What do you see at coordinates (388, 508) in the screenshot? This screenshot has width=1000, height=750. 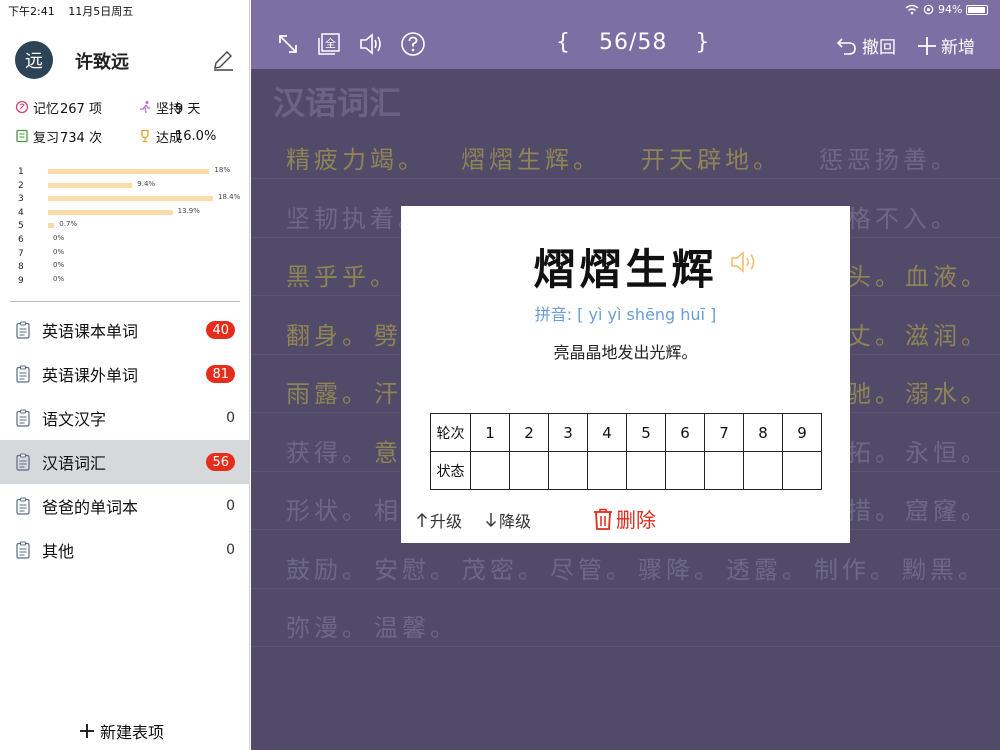 I see `word-entry: 相` at bounding box center [388, 508].